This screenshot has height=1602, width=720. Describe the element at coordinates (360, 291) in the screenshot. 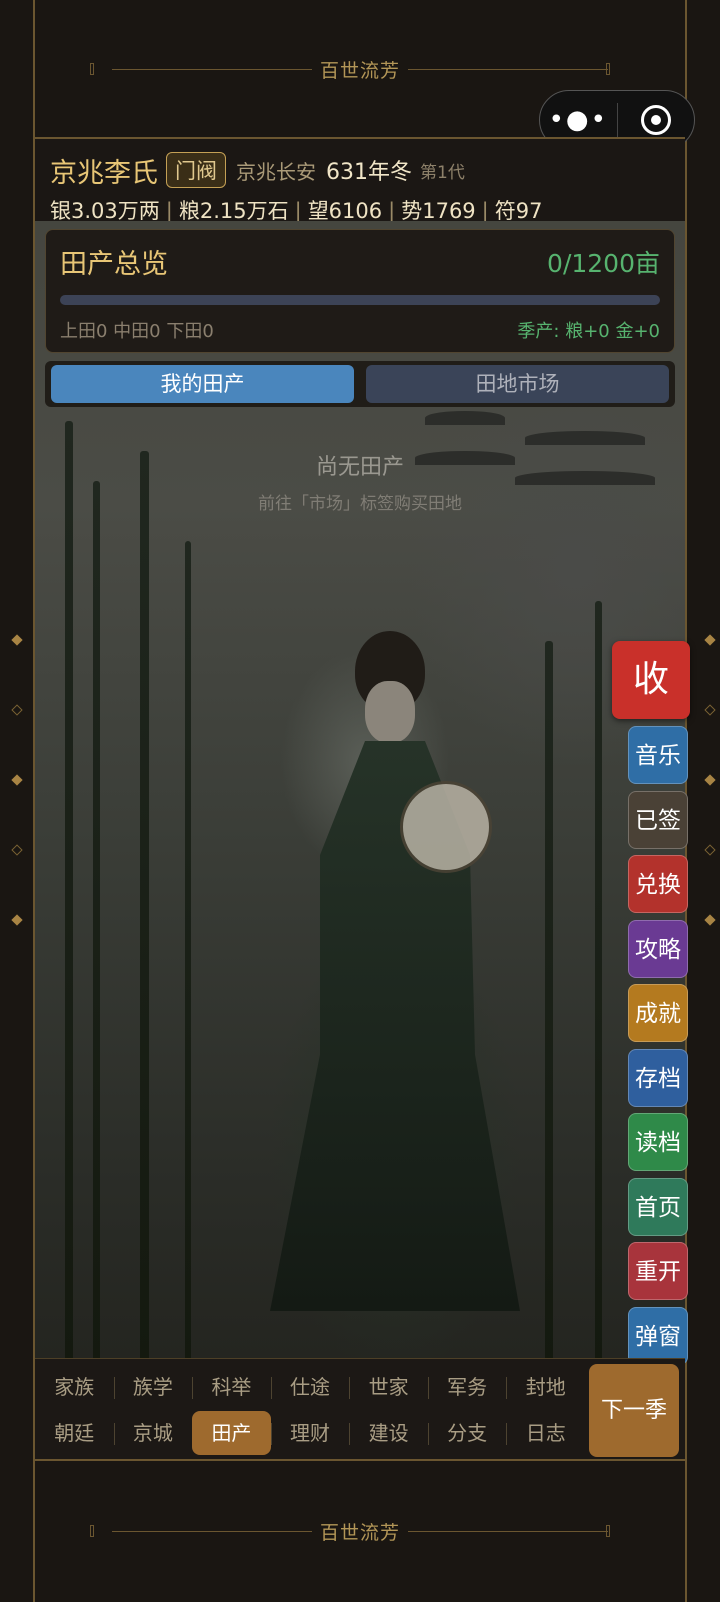

I see `land-overview-card: 田产总览 0/1200亩 上田0 中田0 下田0 季产: 粮+0 金+0` at that location.